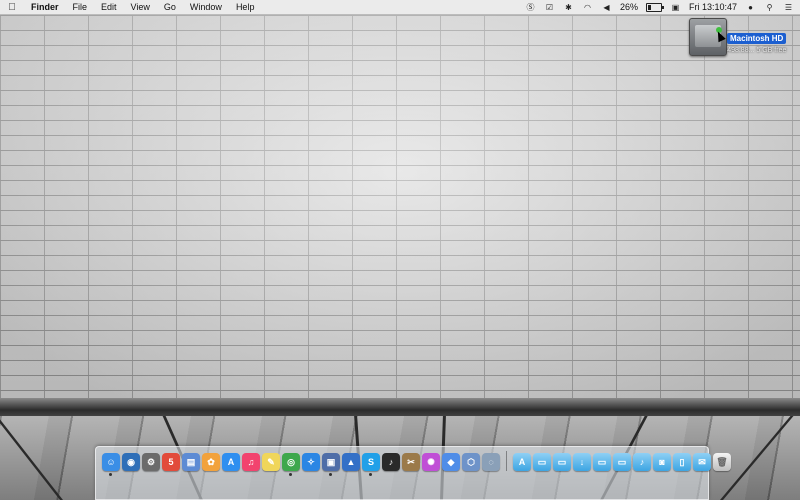  I want to click on dock-items: ☺ ◉ ⚙ 5 ▤ ✿ A ♫ ✎ ◎ ✧ ▣ ▲ S ♪ ✂ ✺ ◆ ⬡ ◌ A ▭ ▭ ↓ ▭ ▭ ♪ ◙ ▯ ✉ 🗑, so click(416, 463).